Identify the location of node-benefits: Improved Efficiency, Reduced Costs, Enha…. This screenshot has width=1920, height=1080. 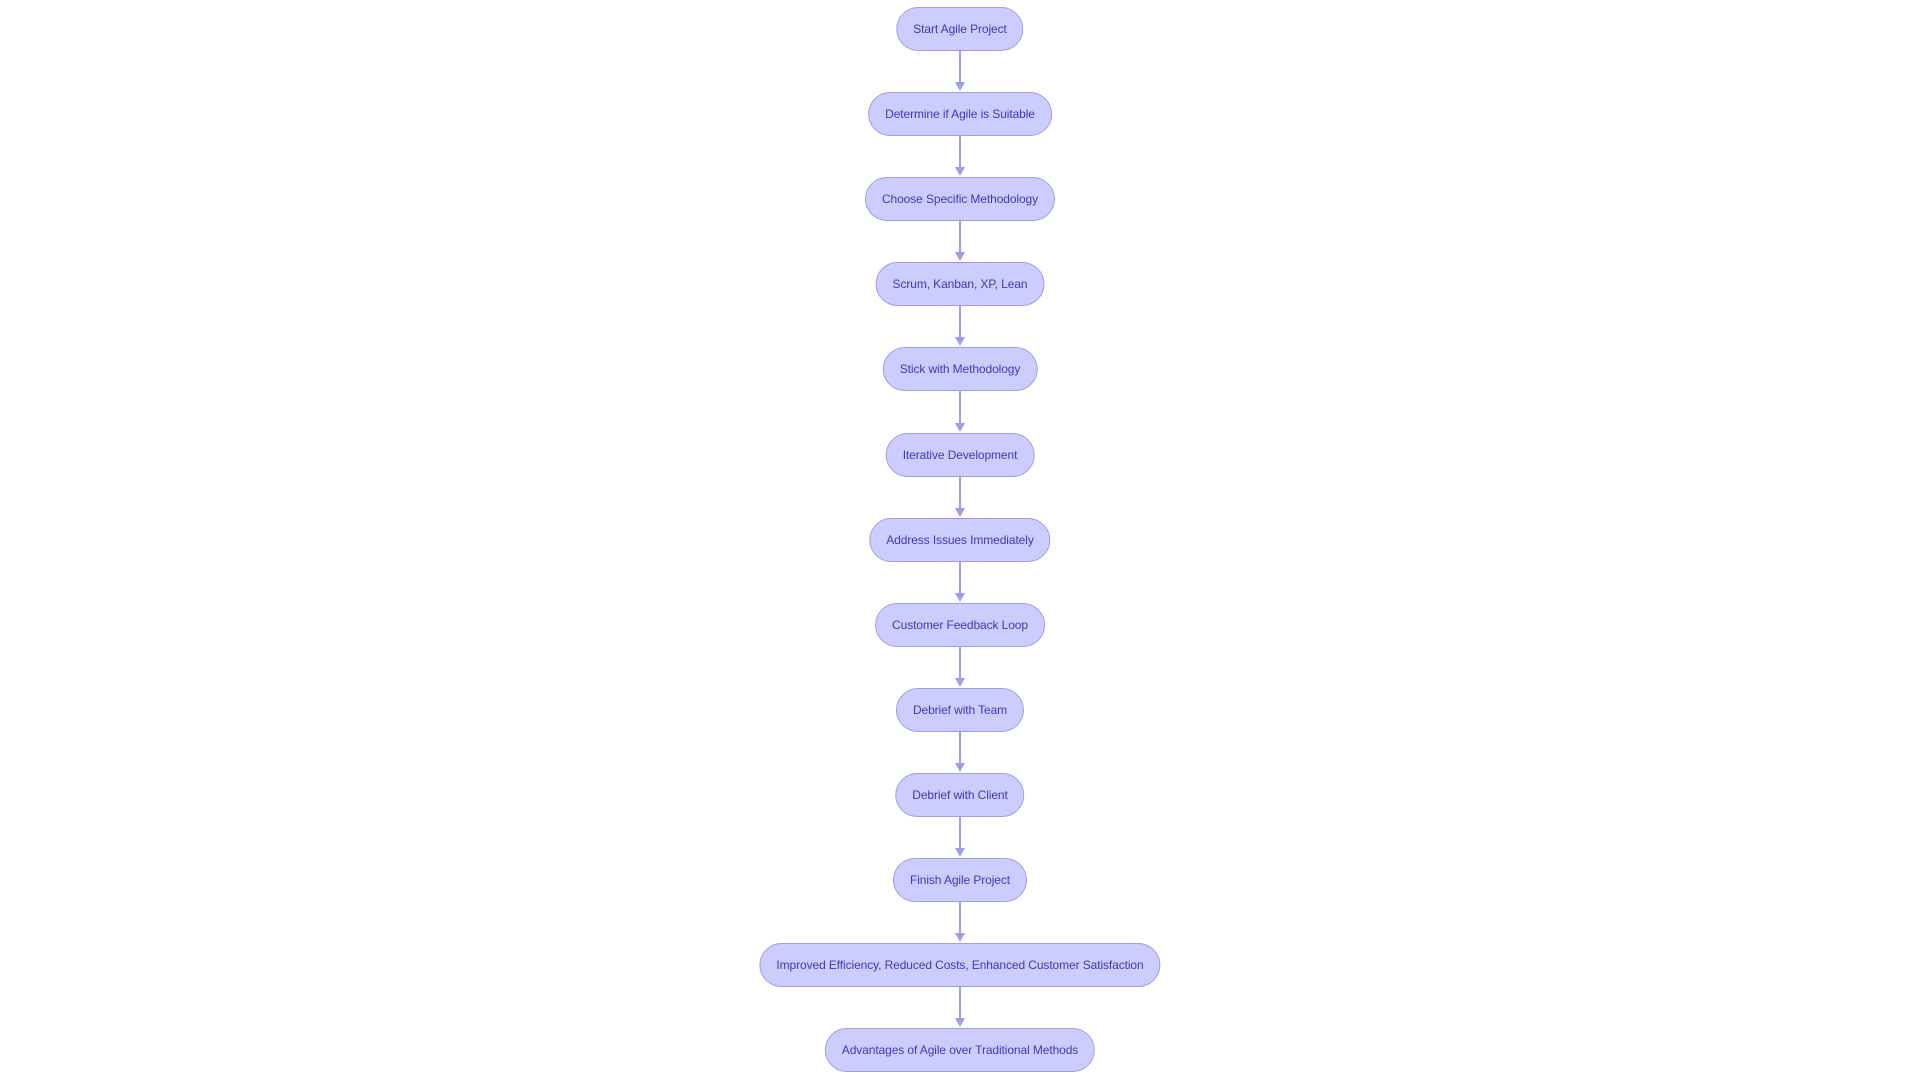
(960, 965).